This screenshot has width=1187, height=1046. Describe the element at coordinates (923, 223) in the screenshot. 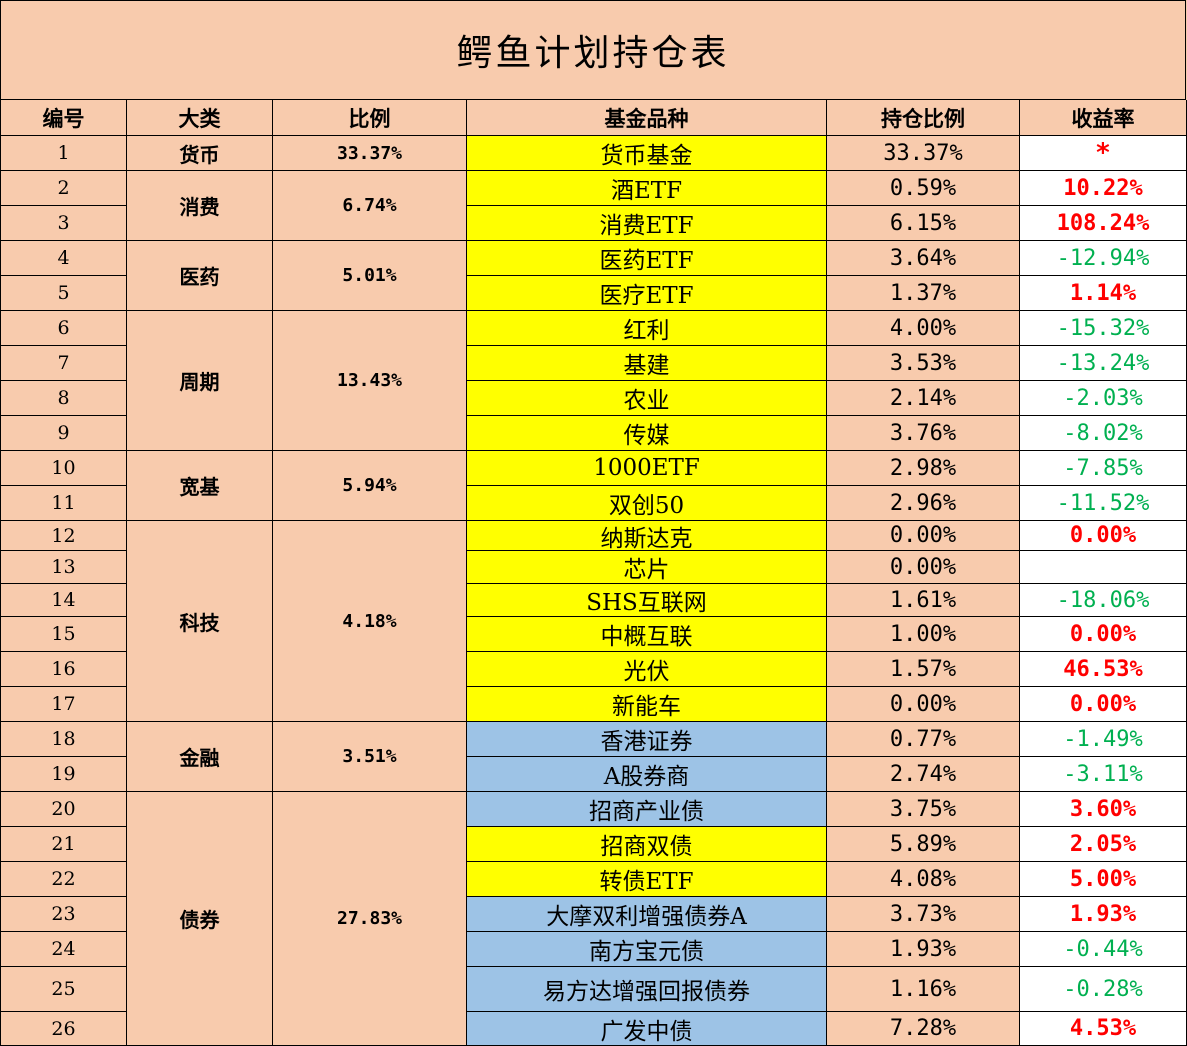

I see `holding-ratio-cell: 6.15%` at that location.